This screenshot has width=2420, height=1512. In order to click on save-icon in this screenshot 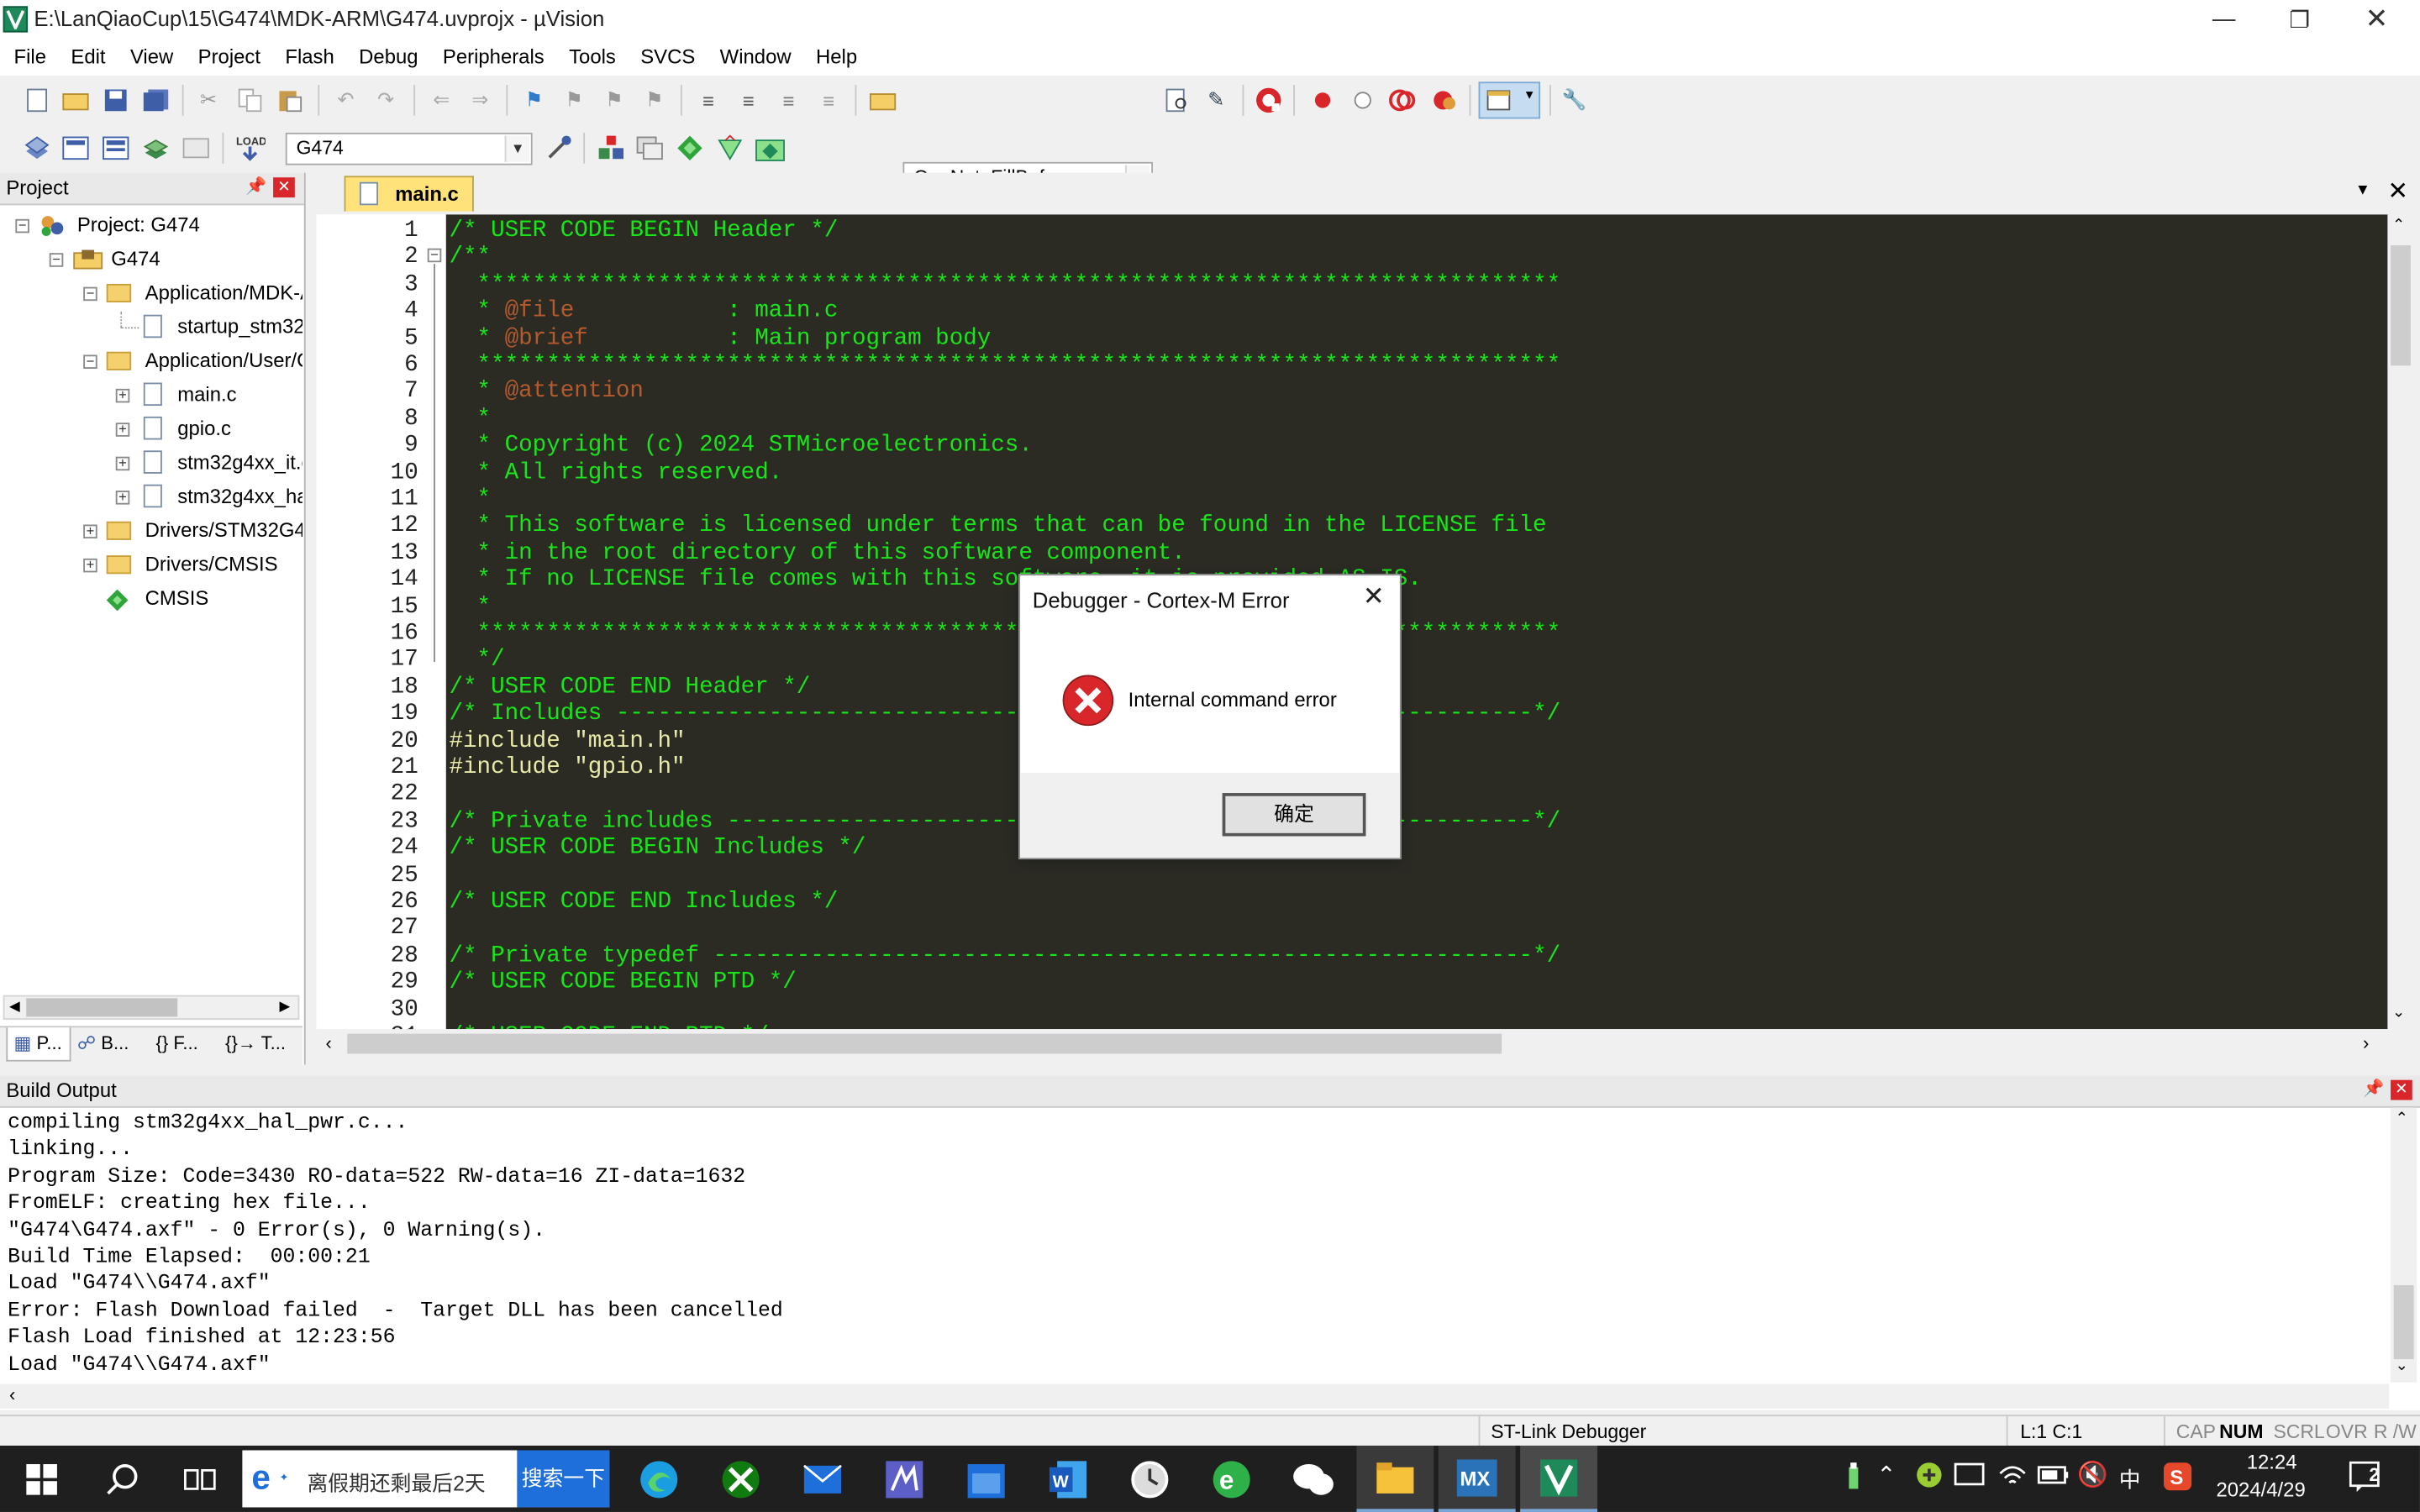, I will do `click(116, 100)`.